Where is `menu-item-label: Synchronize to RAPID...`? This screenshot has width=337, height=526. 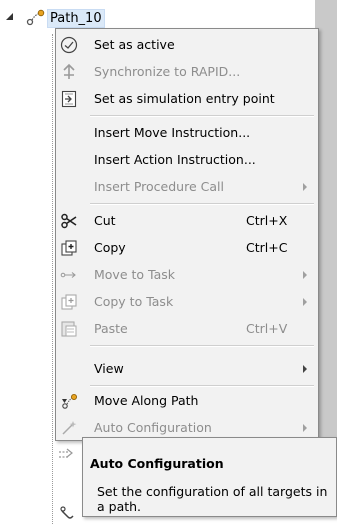
menu-item-label: Synchronize to RAPID... is located at coordinates (167, 71).